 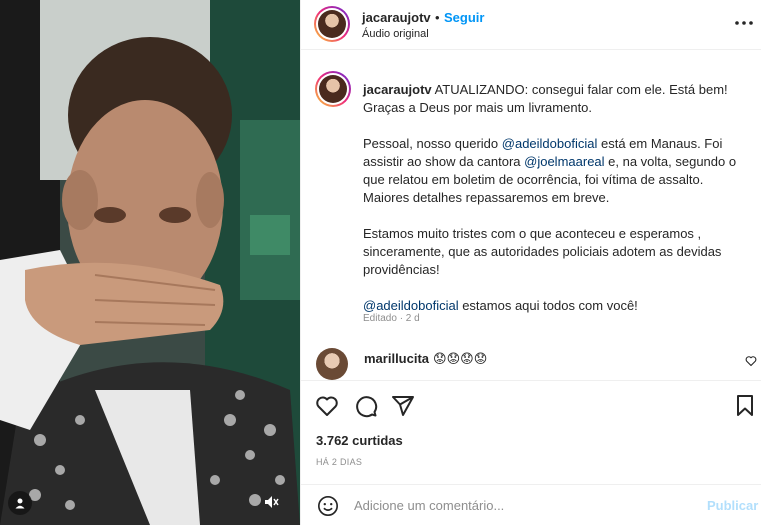 I want to click on more-horizontal-icon, so click(x=744, y=23).